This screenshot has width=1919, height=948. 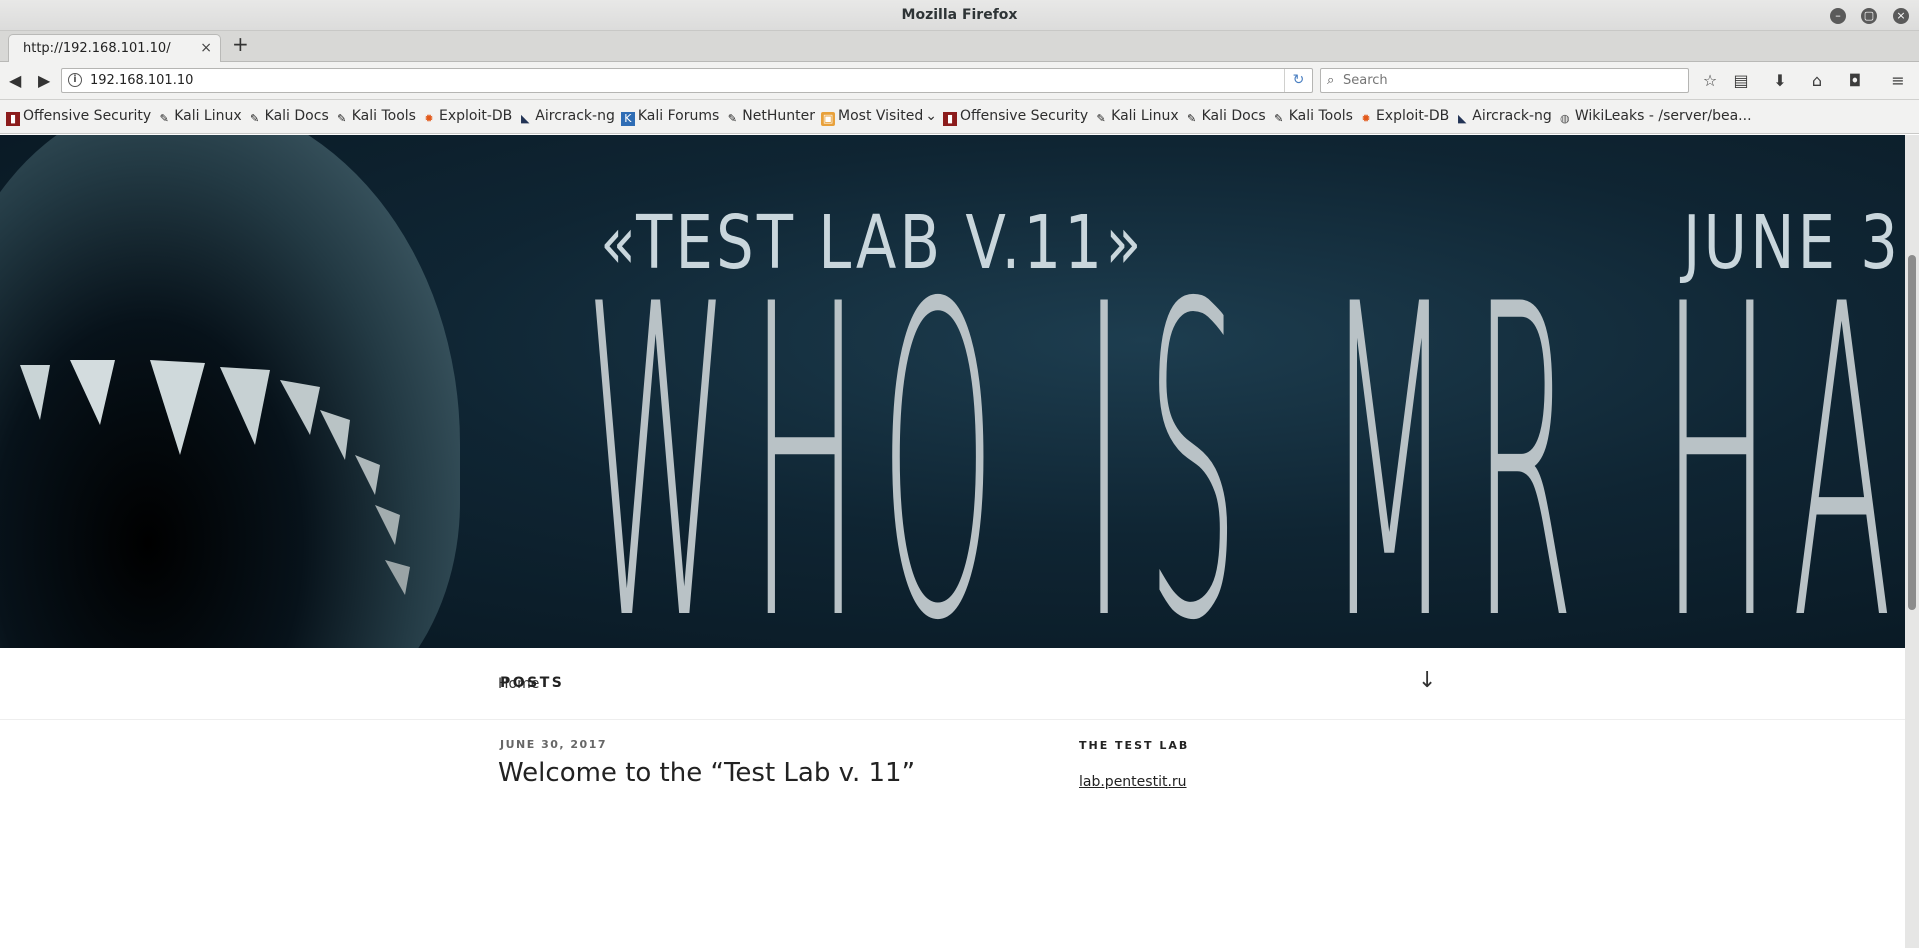 What do you see at coordinates (1565, 118) in the screenshot?
I see `wikileaks-icon: ◍` at bounding box center [1565, 118].